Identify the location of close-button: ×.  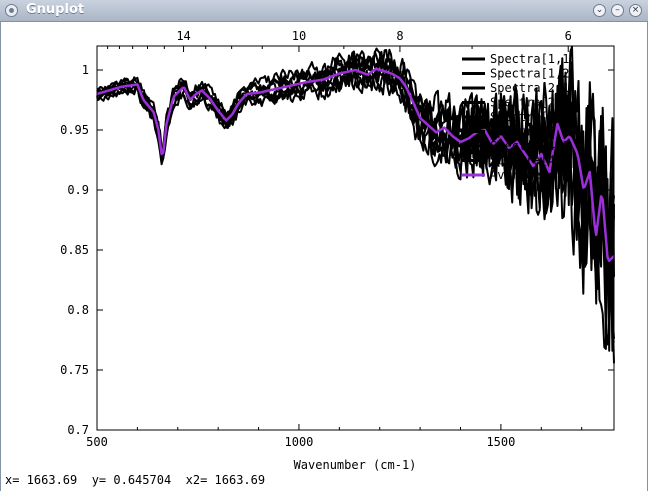
(635, 10).